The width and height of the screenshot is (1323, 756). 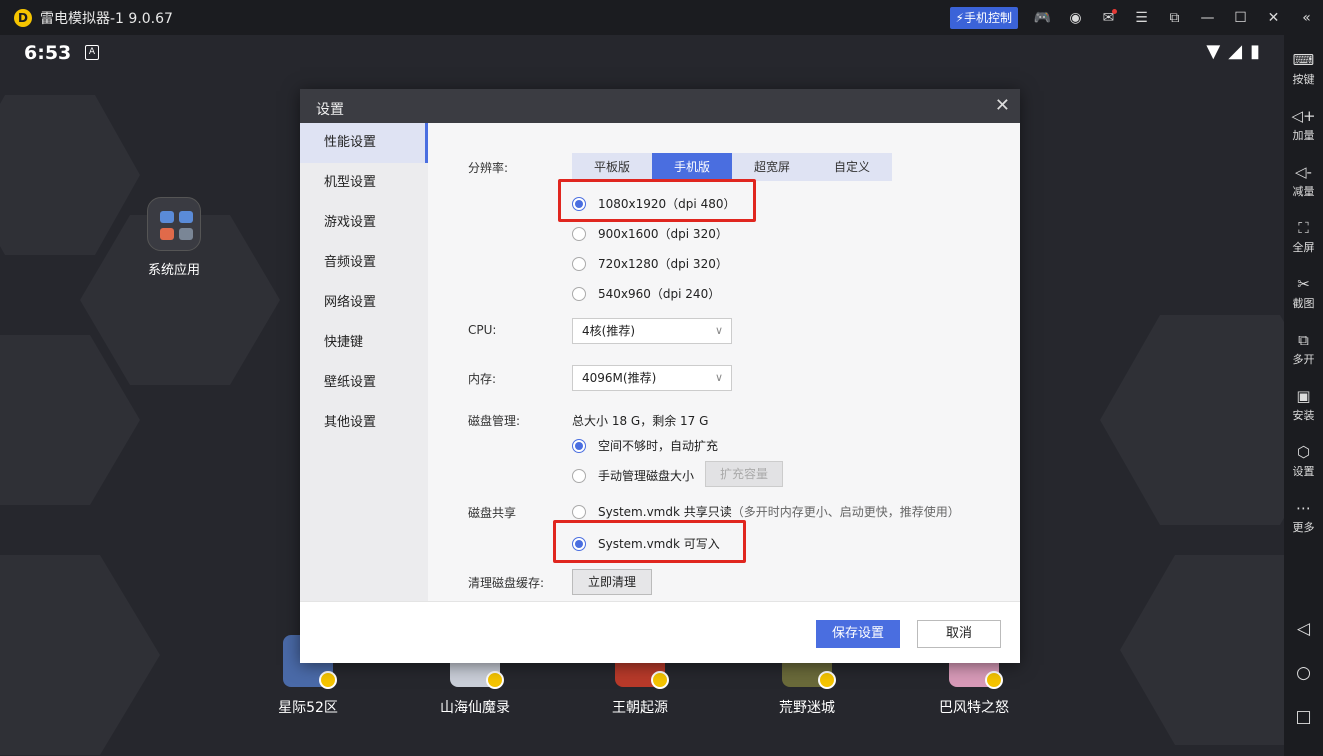 What do you see at coordinates (482, 379) in the screenshot?
I see `memory-label: 内存:` at bounding box center [482, 379].